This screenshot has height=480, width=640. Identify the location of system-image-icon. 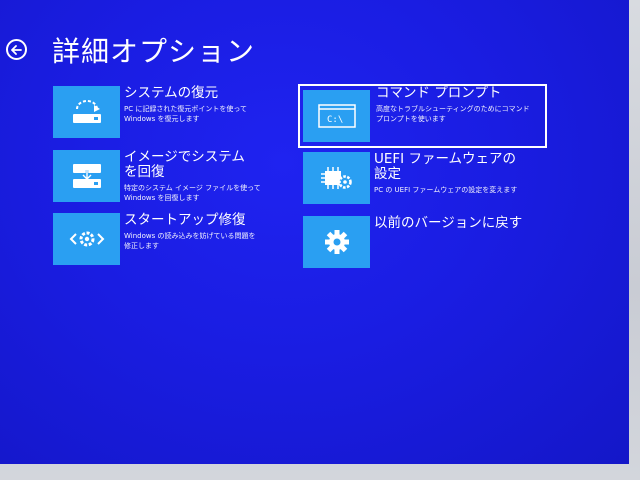
(86, 176).